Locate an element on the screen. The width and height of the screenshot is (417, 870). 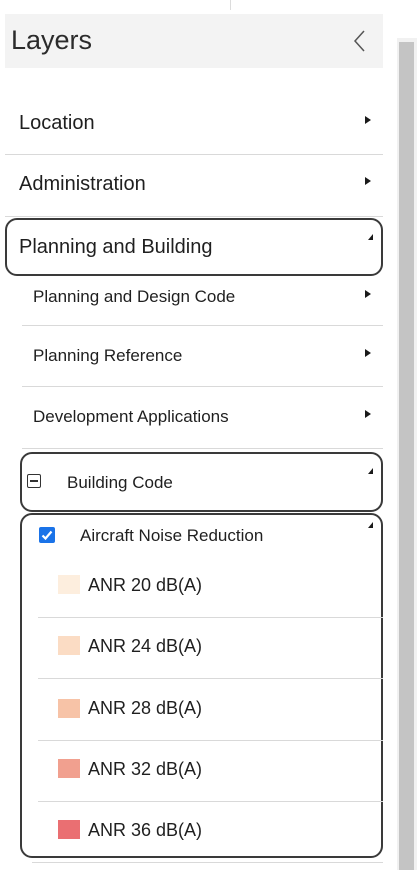
layer-item-label: Location is located at coordinates (57, 123).